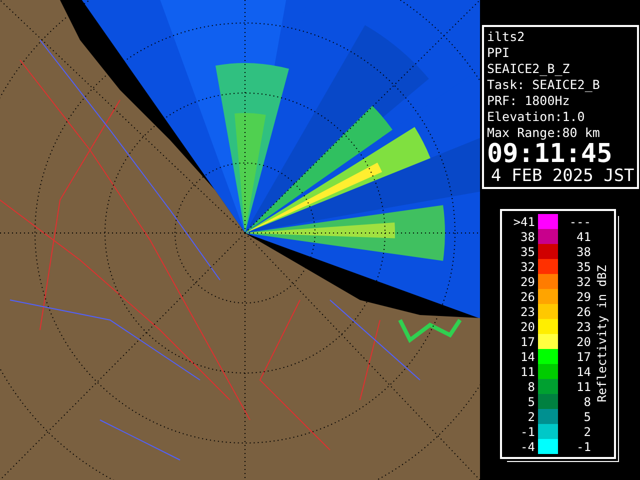 This screenshot has height=480, width=640. What do you see at coordinates (536, 117) in the screenshot?
I see `info-line: Elevation:1.0` at bounding box center [536, 117].